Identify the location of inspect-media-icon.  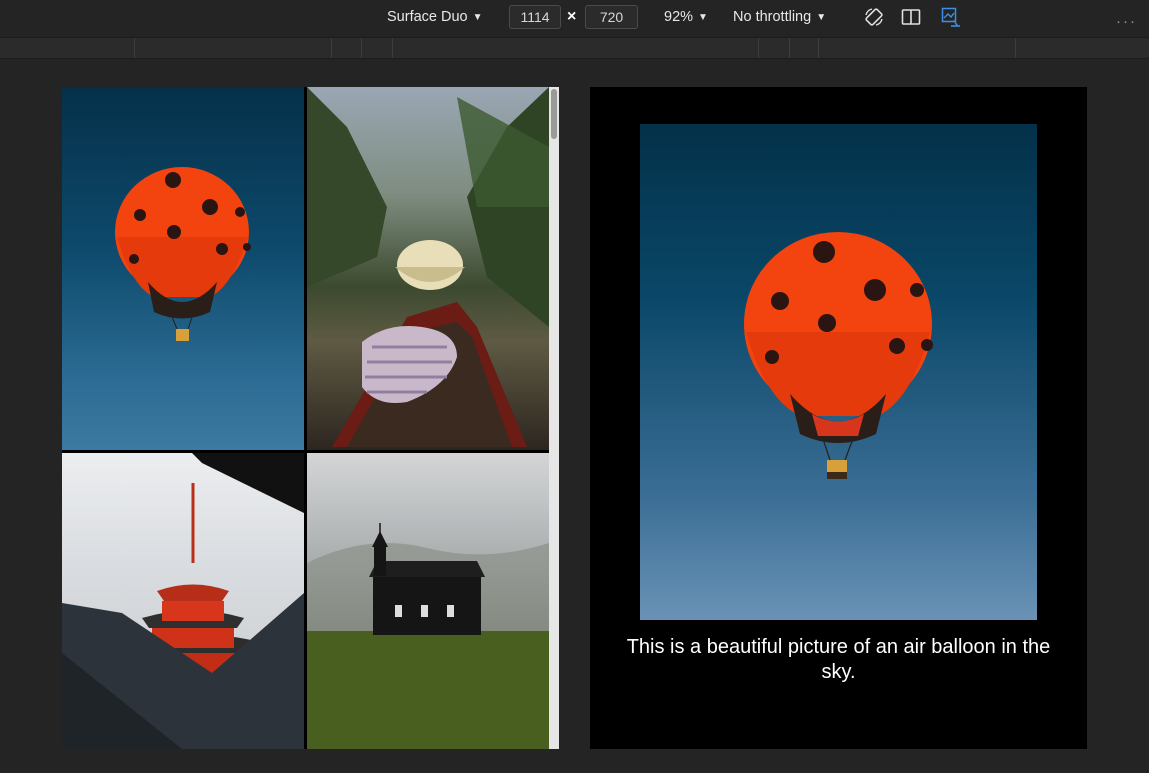
(951, 17).